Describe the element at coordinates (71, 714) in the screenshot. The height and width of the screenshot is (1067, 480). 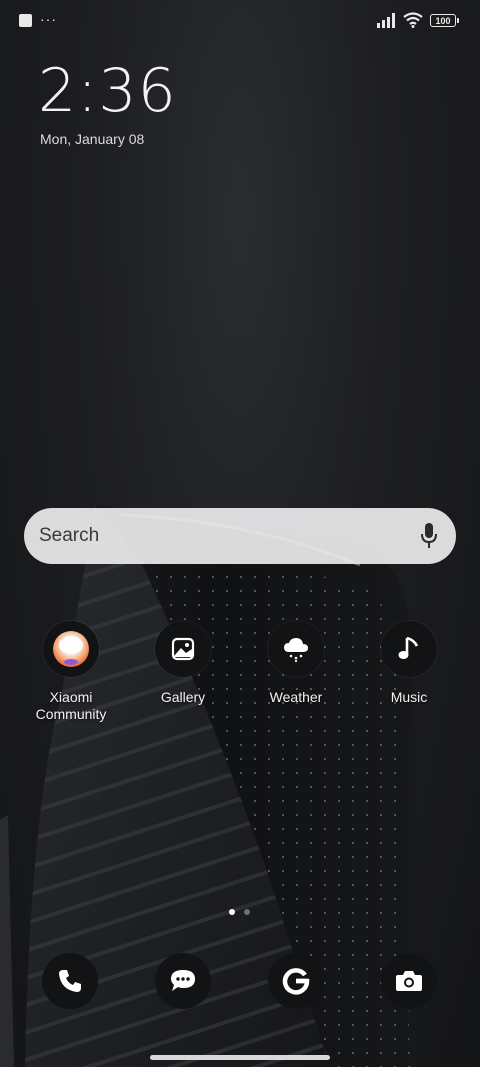
I see `app-label-line2: Community` at that location.